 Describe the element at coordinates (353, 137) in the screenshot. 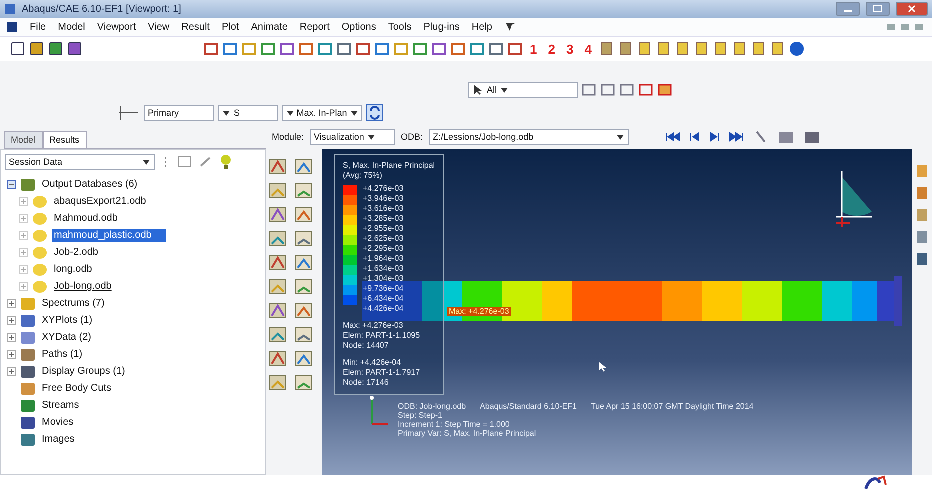

I see `module-dropdown: Visualization` at that location.